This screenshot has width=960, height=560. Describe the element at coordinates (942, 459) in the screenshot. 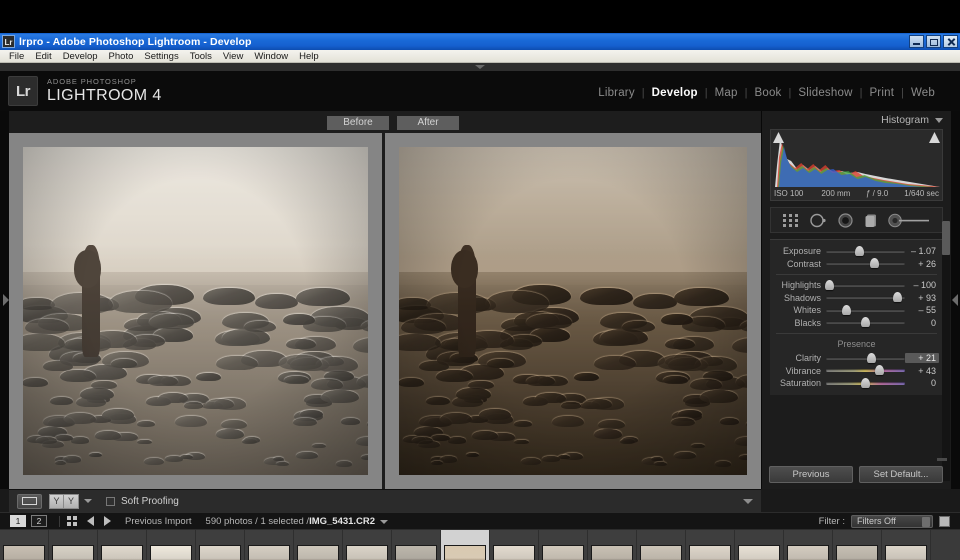

I see `panel-resize-handle` at that location.